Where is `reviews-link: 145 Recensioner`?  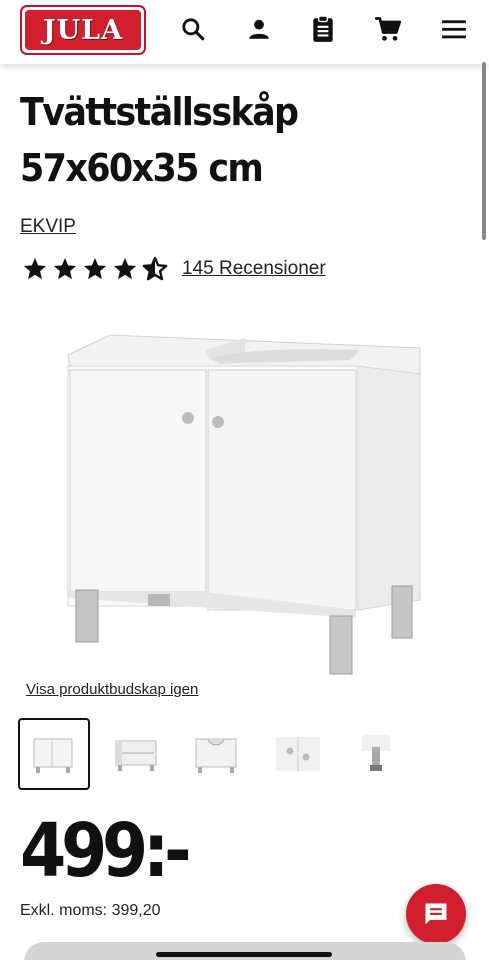 reviews-link: 145 Recensioner is located at coordinates (254, 269).